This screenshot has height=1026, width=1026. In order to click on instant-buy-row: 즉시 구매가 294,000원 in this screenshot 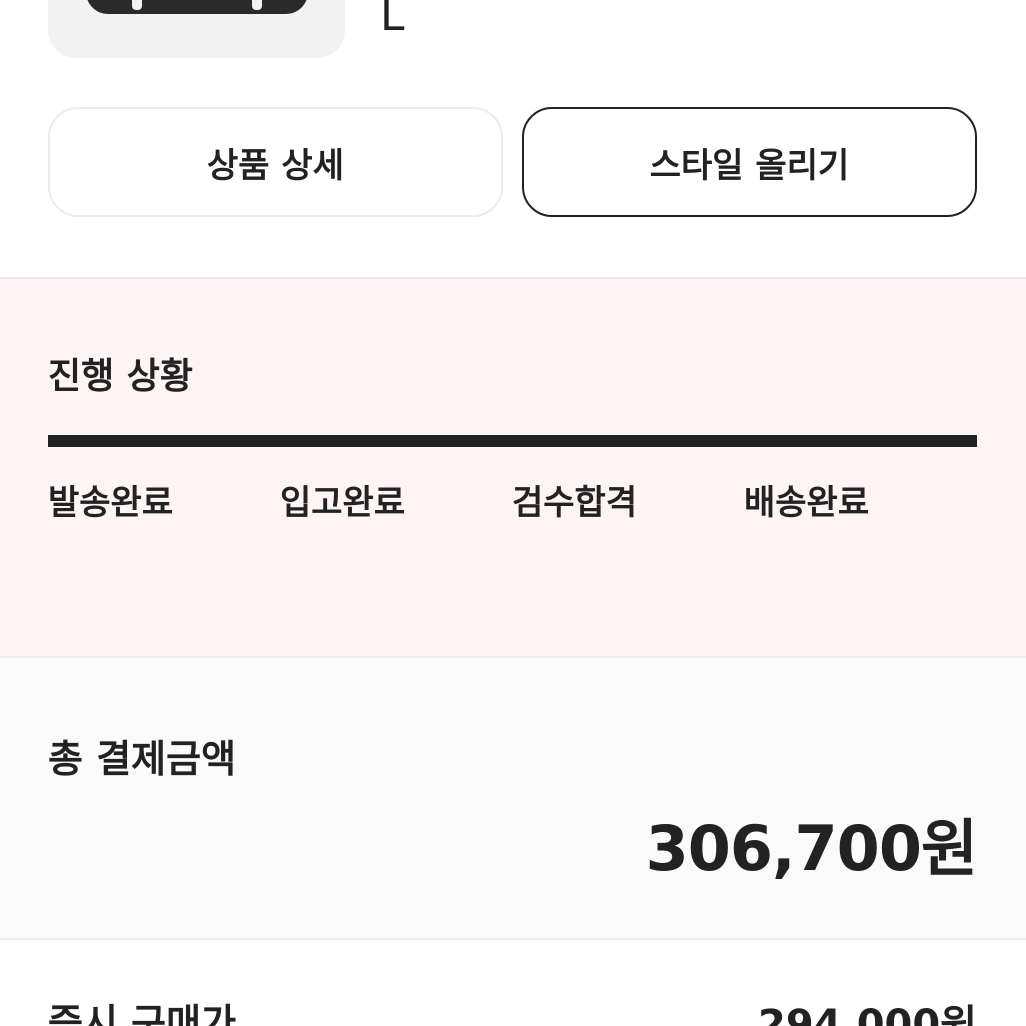, I will do `click(513, 983)`.